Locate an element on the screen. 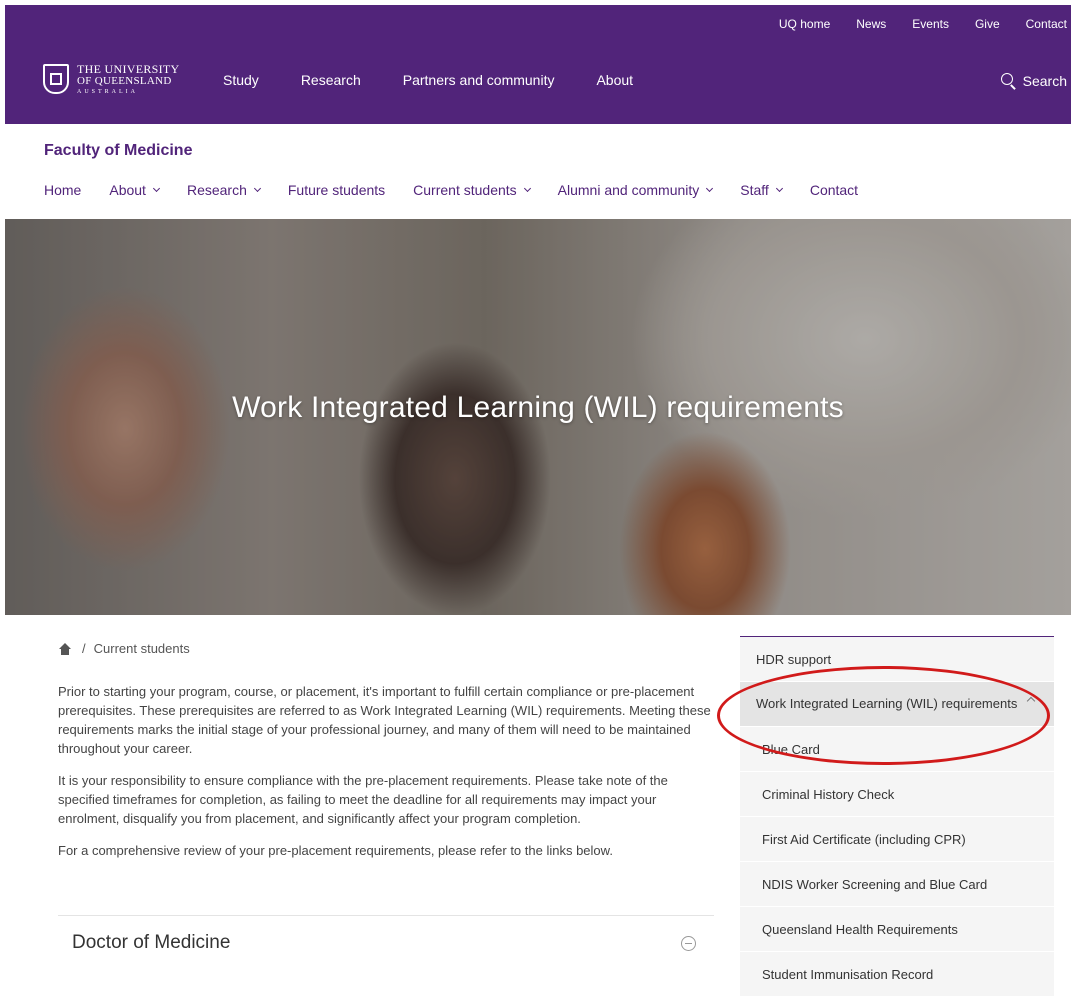 Image resolution: width=1071 pixels, height=1000 pixels. site-nav-label: About is located at coordinates (127, 190).